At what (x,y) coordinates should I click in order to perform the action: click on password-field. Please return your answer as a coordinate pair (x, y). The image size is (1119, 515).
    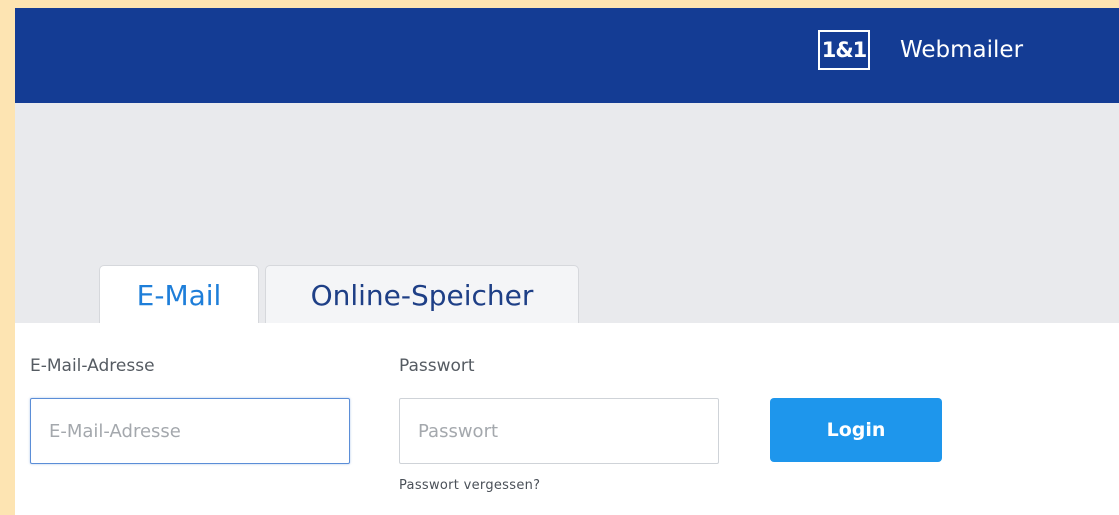
    Looking at the image, I should click on (559, 431).